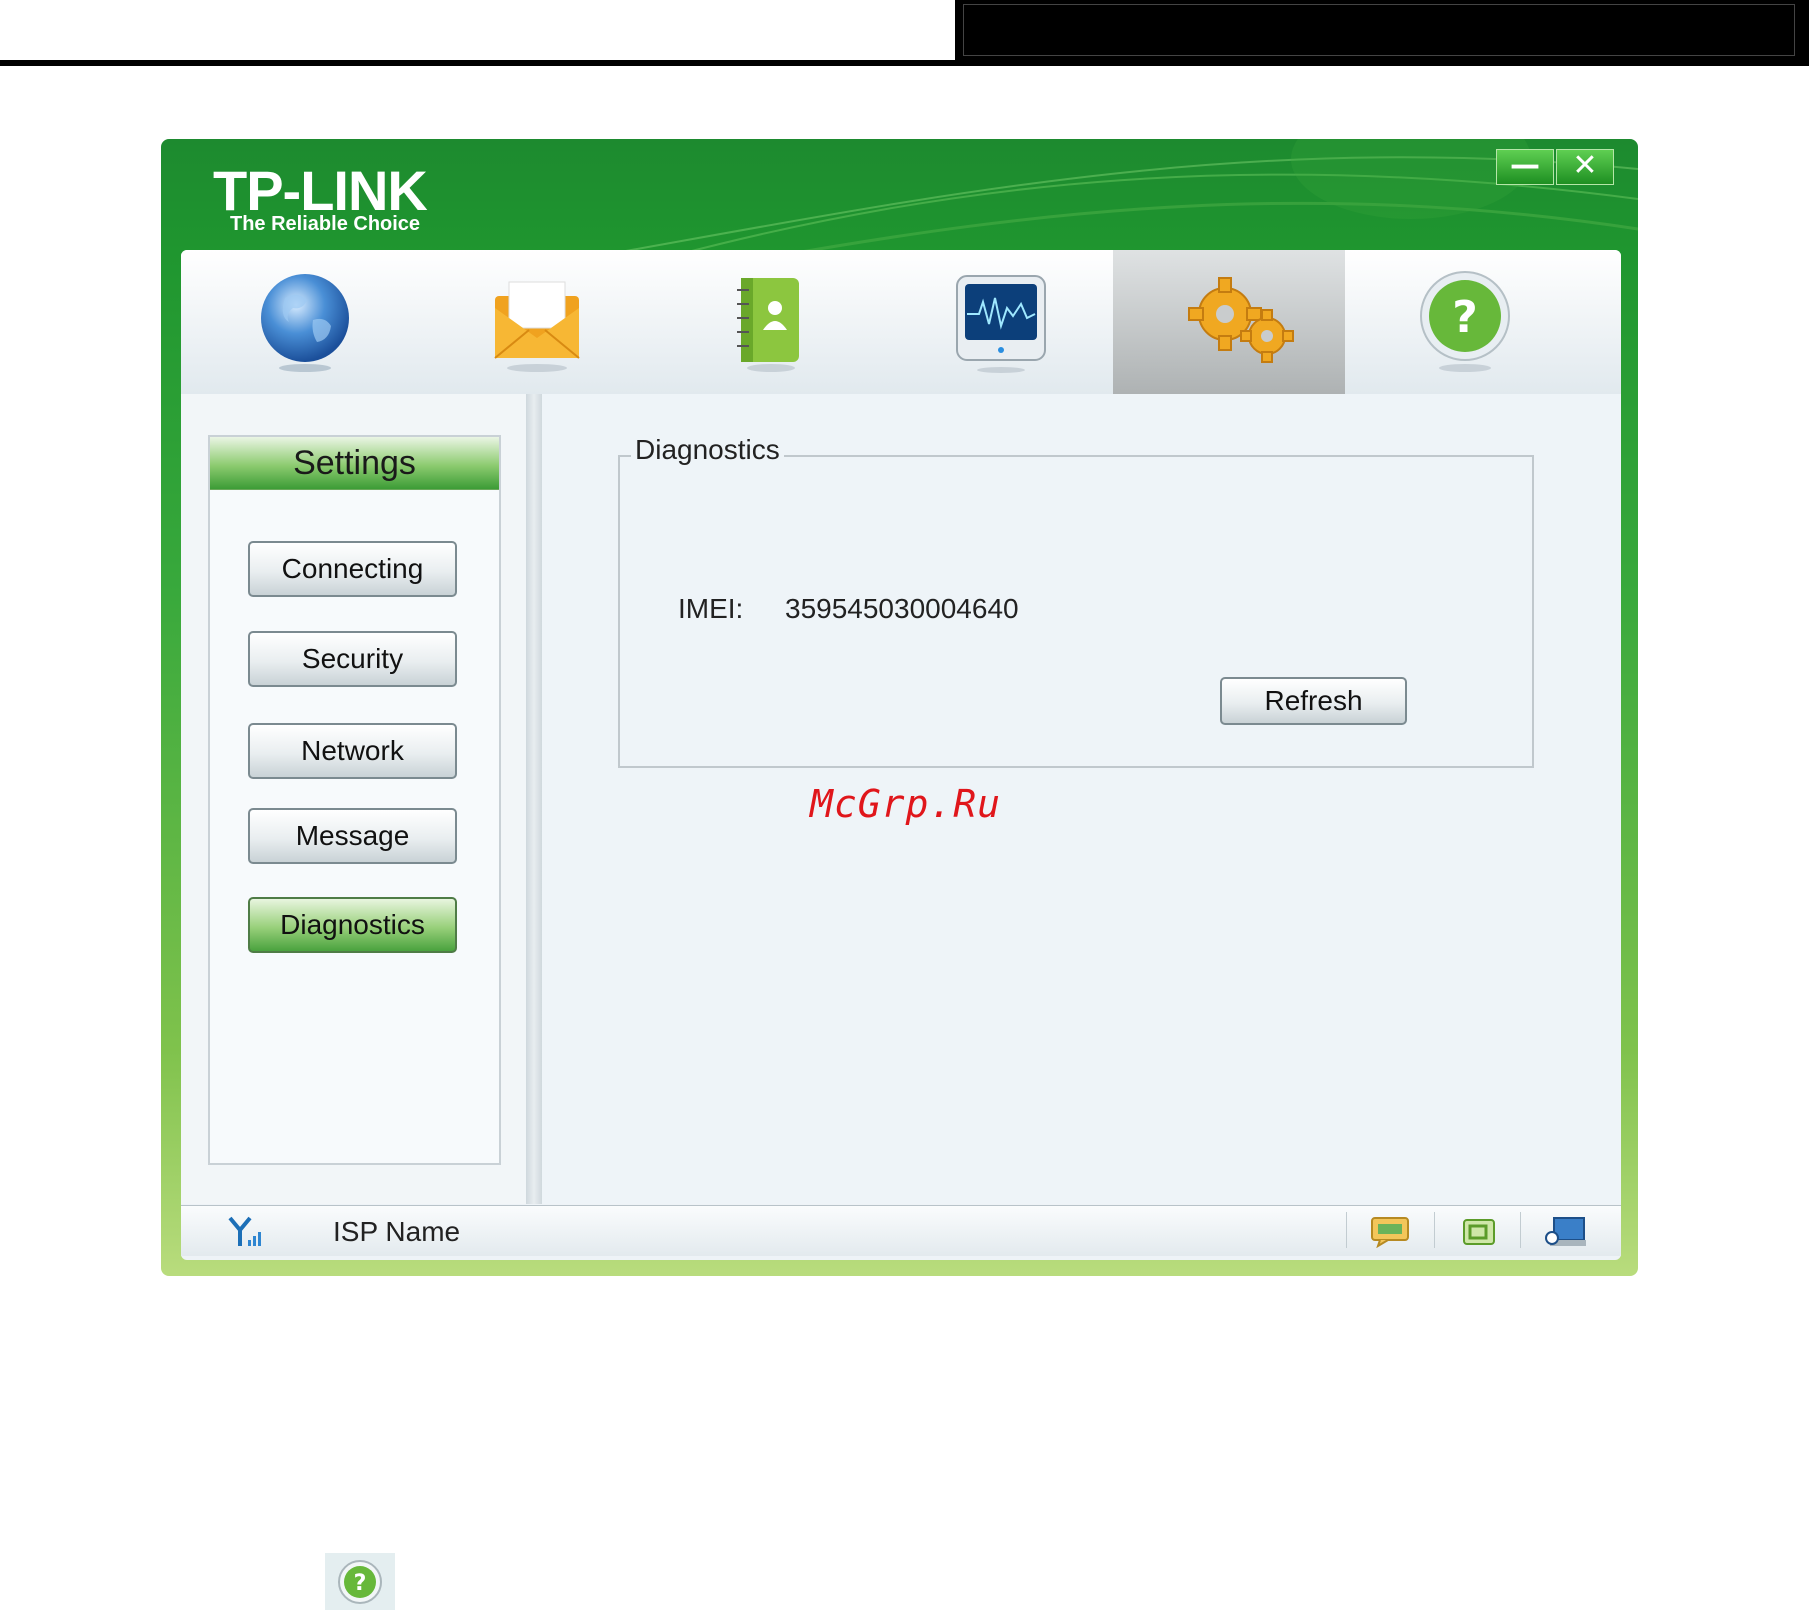 This screenshot has height=1610, width=1809. I want to click on signal-icon, so click(244, 1231).